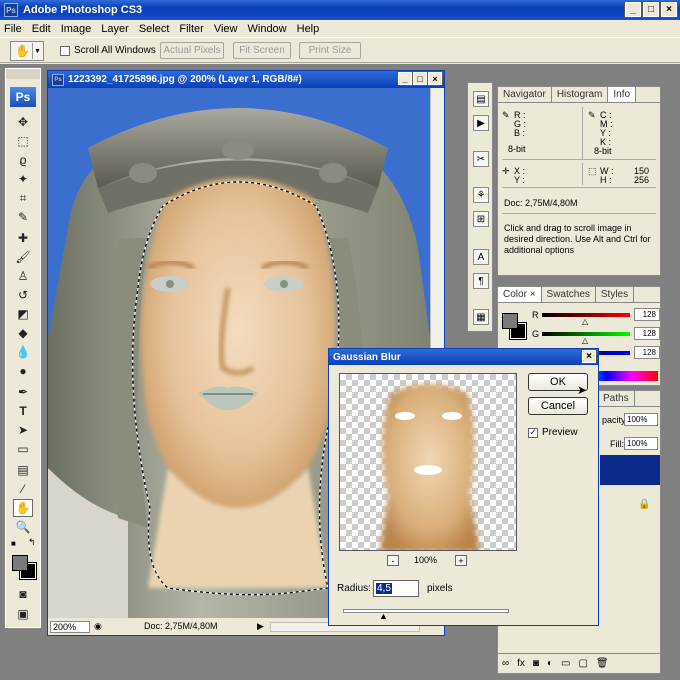 Image resolution: width=680 pixels, height=680 pixels. Describe the element at coordinates (506, 171) in the screenshot. I see `crosshair-icon: ✛` at that location.